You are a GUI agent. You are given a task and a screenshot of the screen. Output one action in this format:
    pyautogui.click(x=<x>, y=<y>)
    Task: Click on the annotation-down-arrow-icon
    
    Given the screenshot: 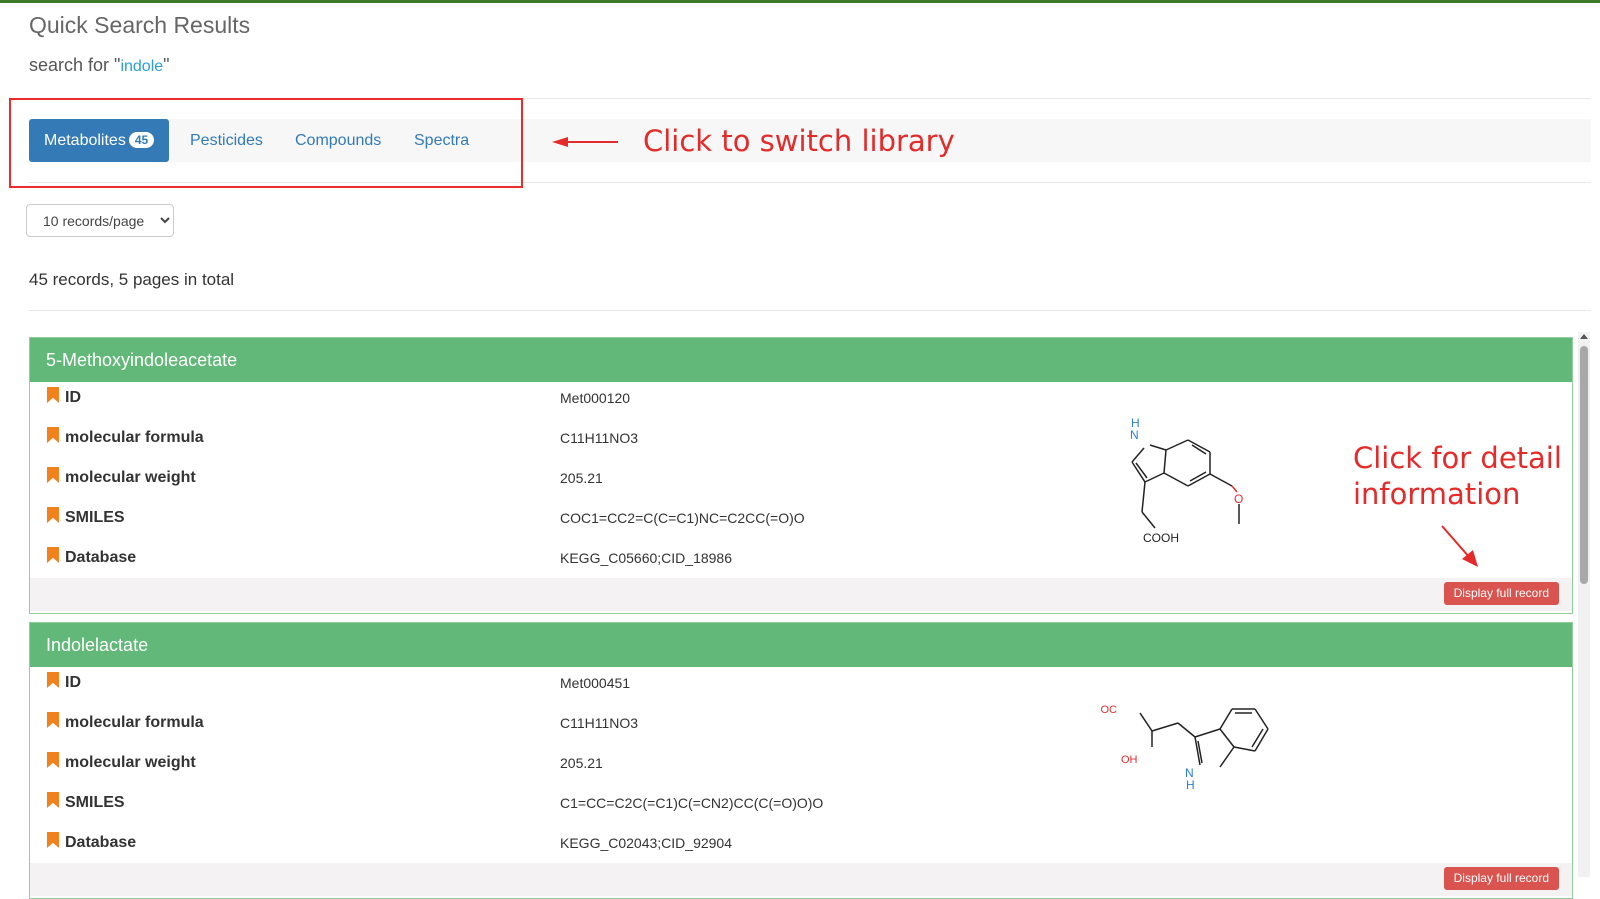 What is the action you would take?
    pyautogui.click(x=1459, y=546)
    